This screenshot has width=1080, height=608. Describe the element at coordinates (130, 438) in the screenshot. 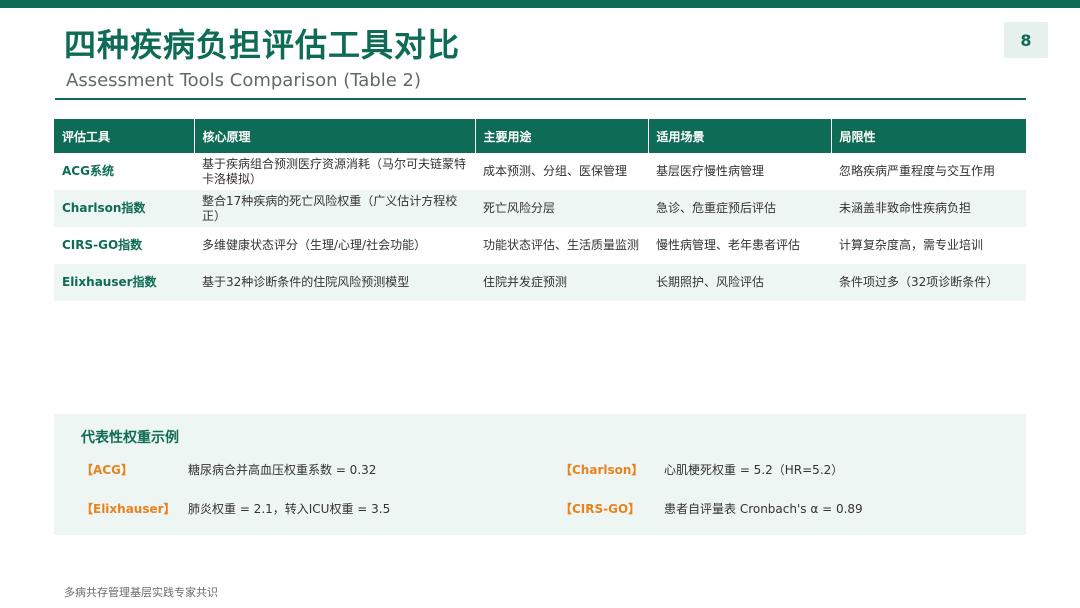

I see `examples-title: 代表性权重示例` at that location.